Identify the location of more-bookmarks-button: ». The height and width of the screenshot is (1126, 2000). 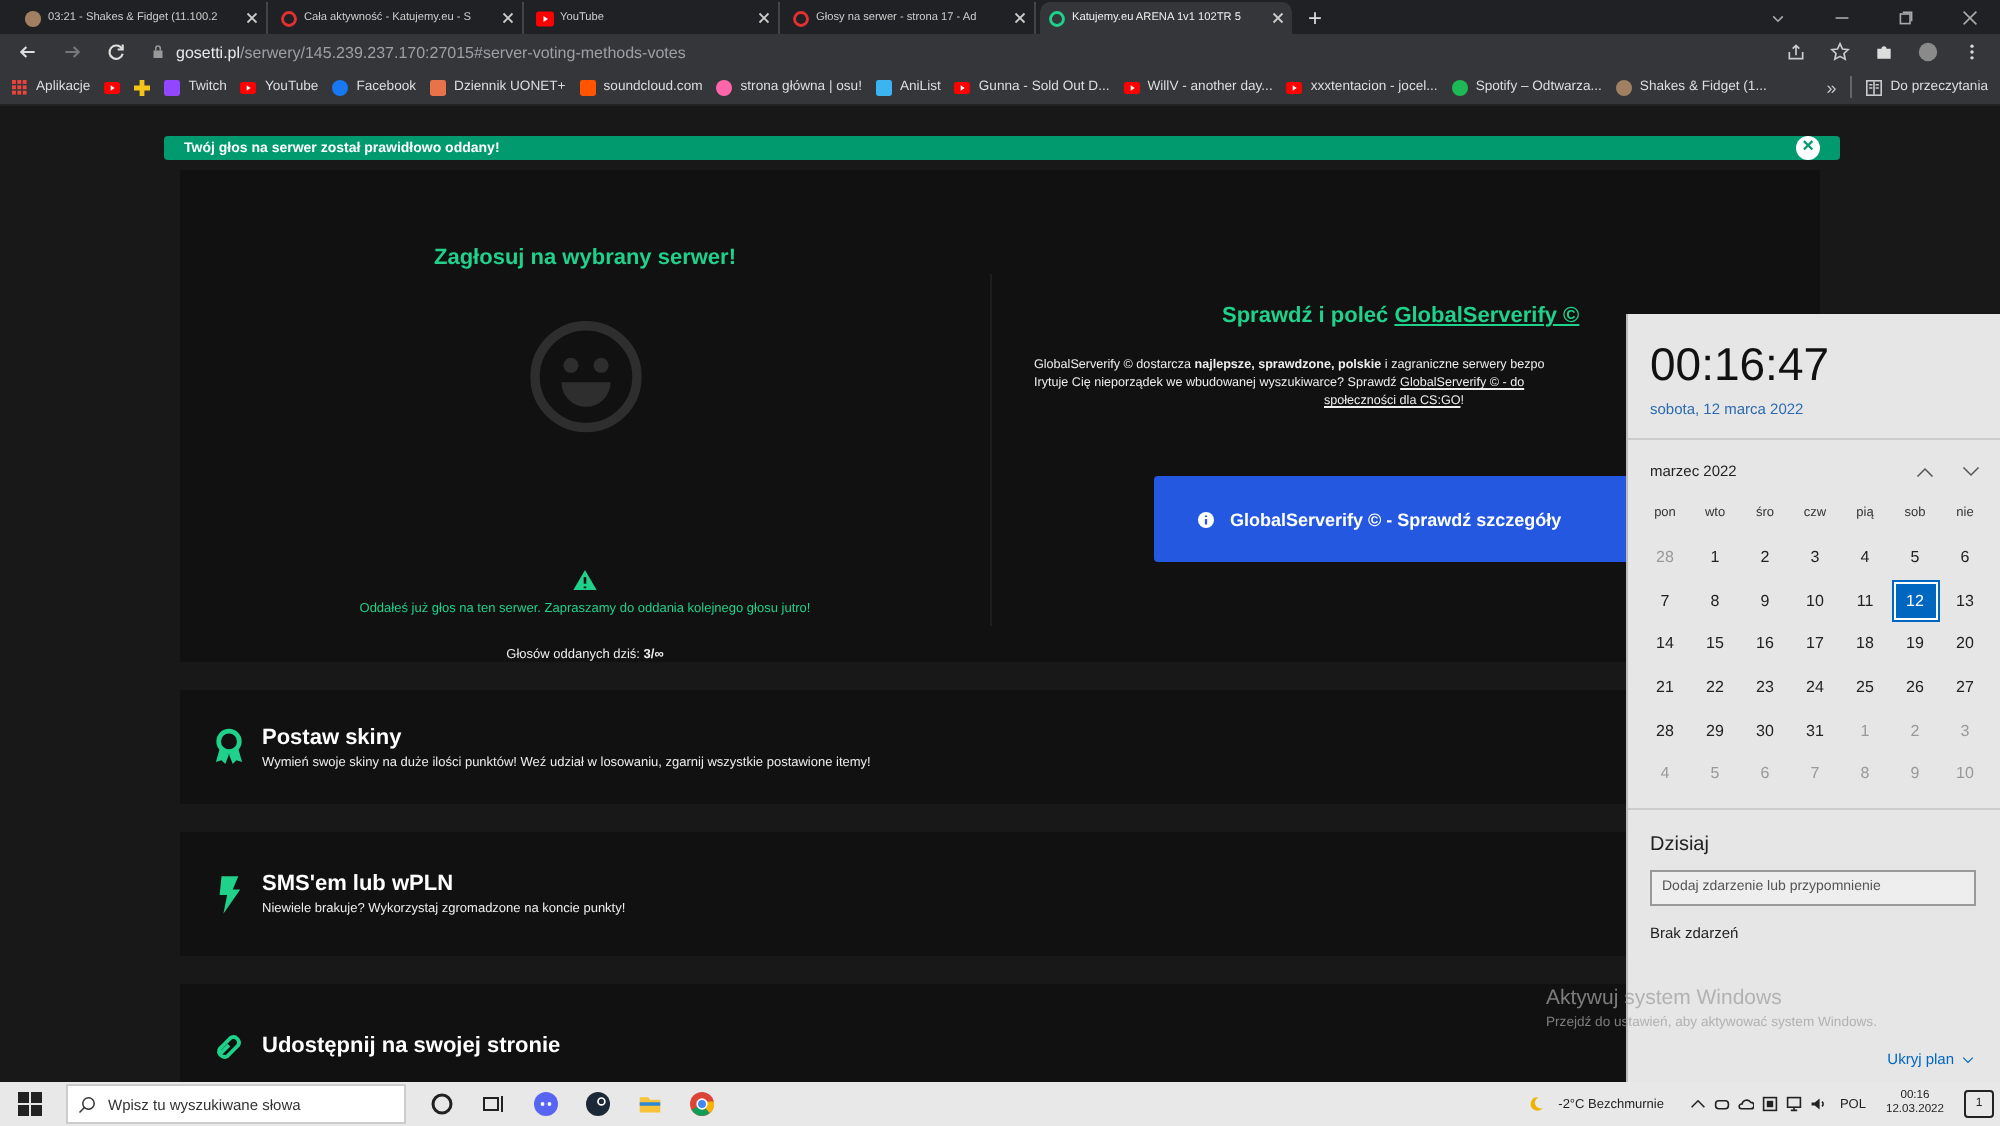
(1831, 87).